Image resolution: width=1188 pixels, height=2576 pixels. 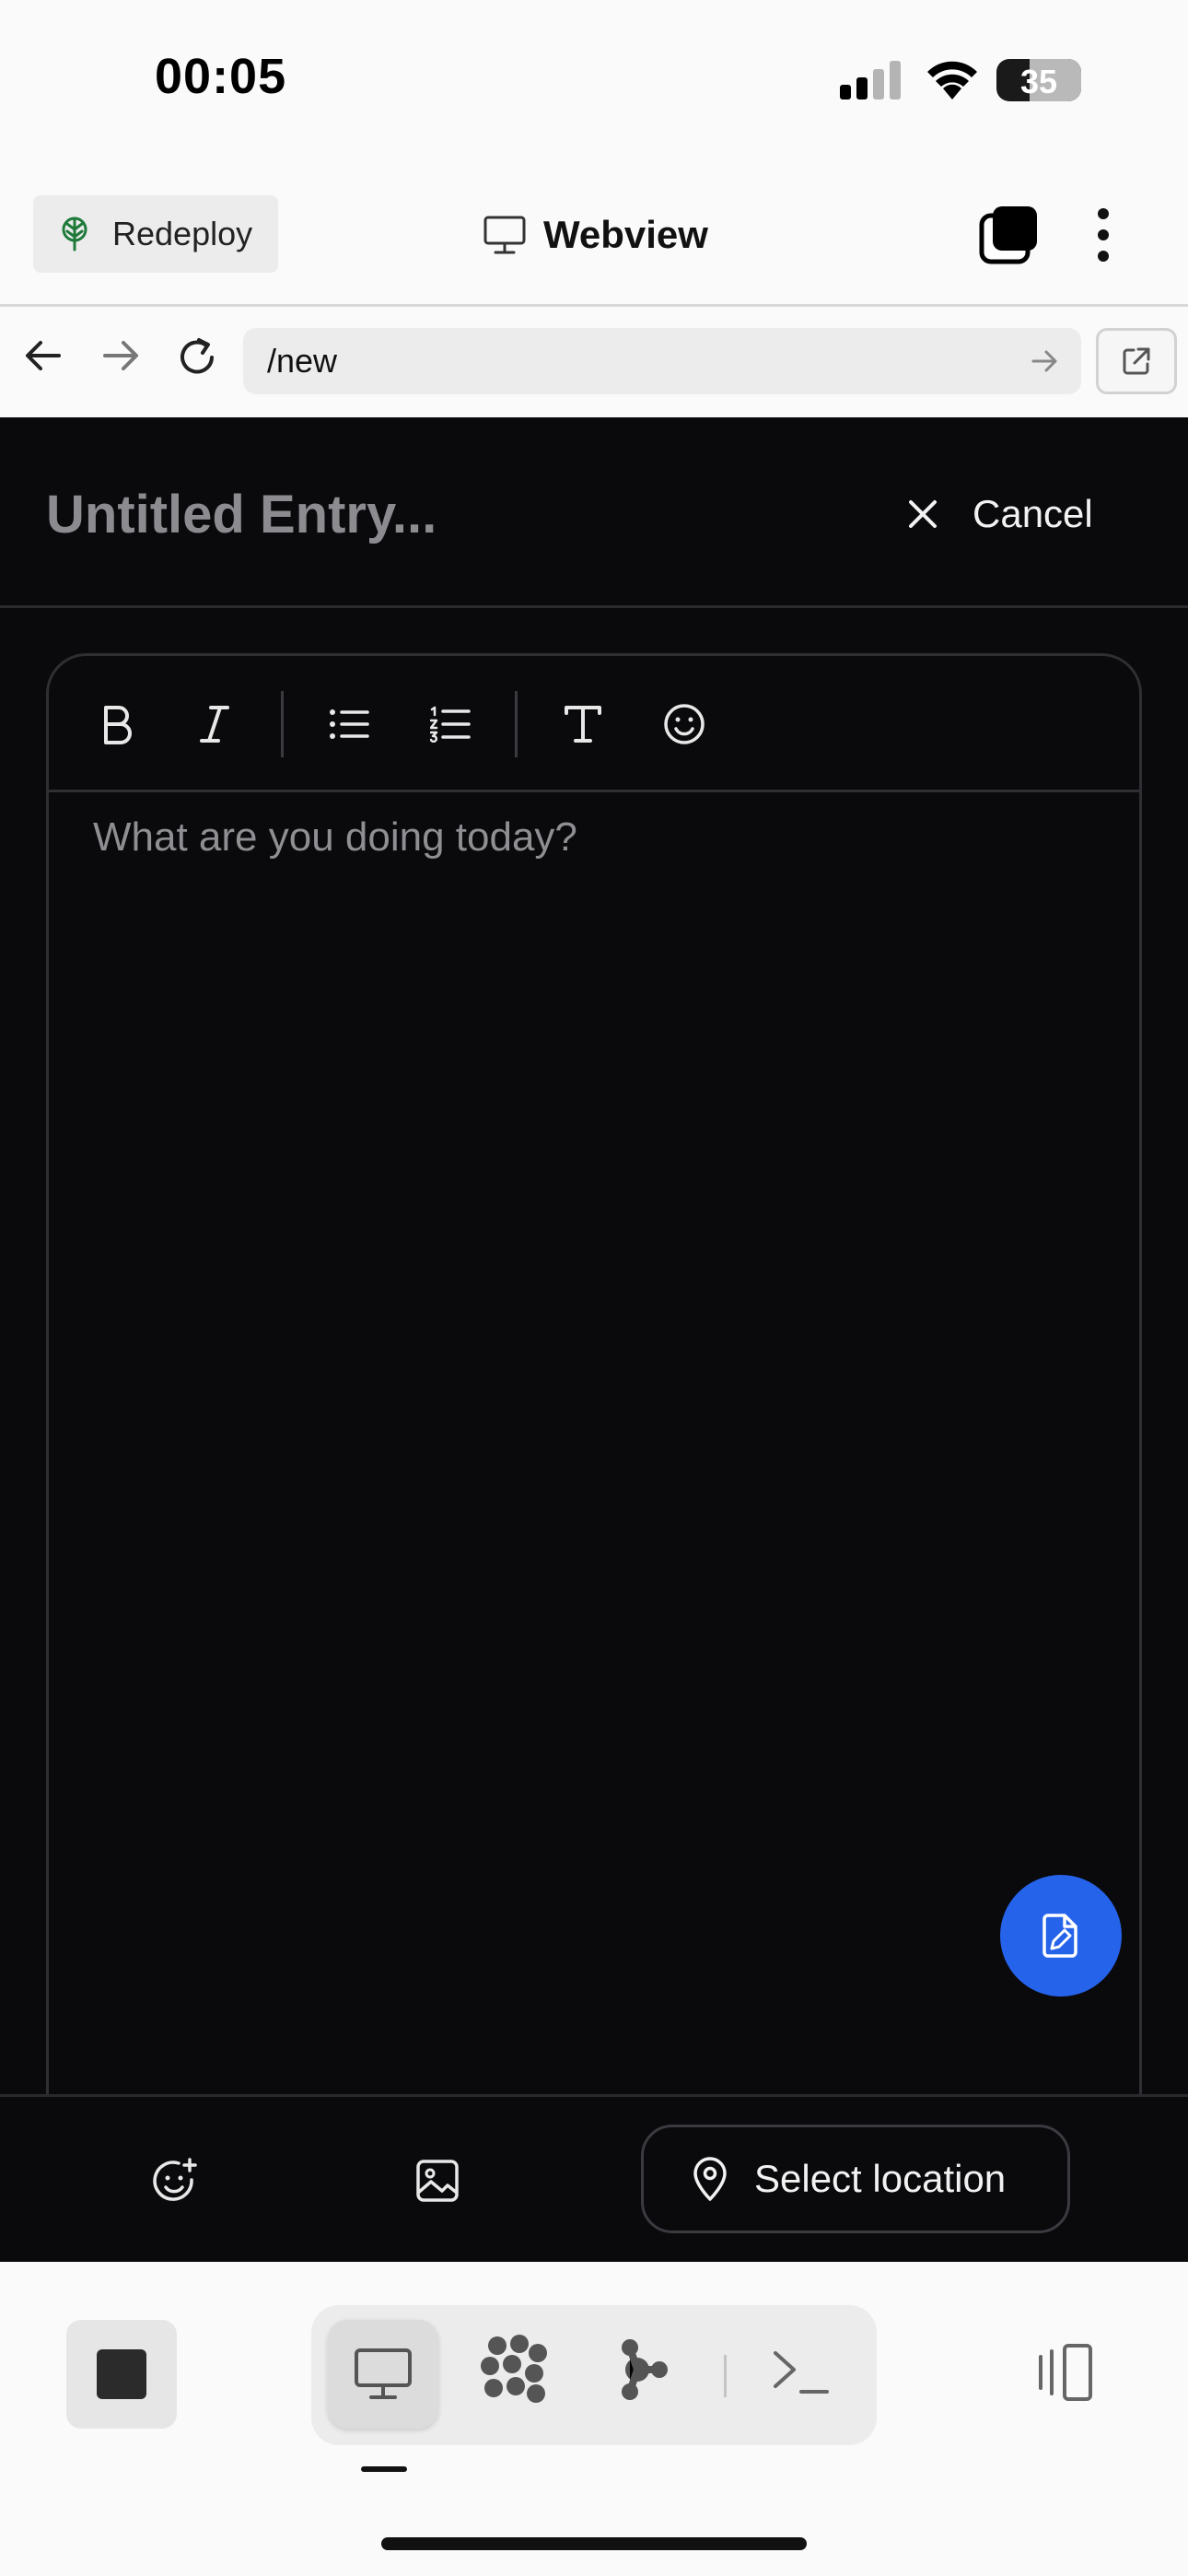 What do you see at coordinates (302, 361) in the screenshot?
I see `url-text: /new` at bounding box center [302, 361].